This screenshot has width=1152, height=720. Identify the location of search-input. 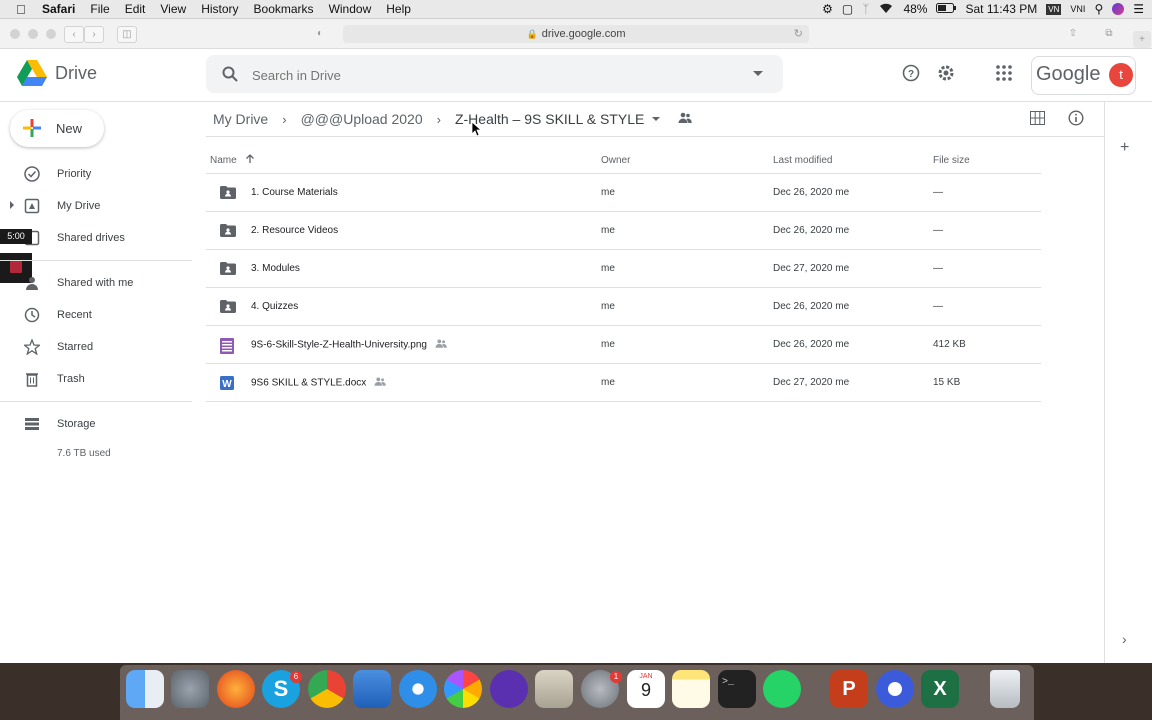
(487, 75).